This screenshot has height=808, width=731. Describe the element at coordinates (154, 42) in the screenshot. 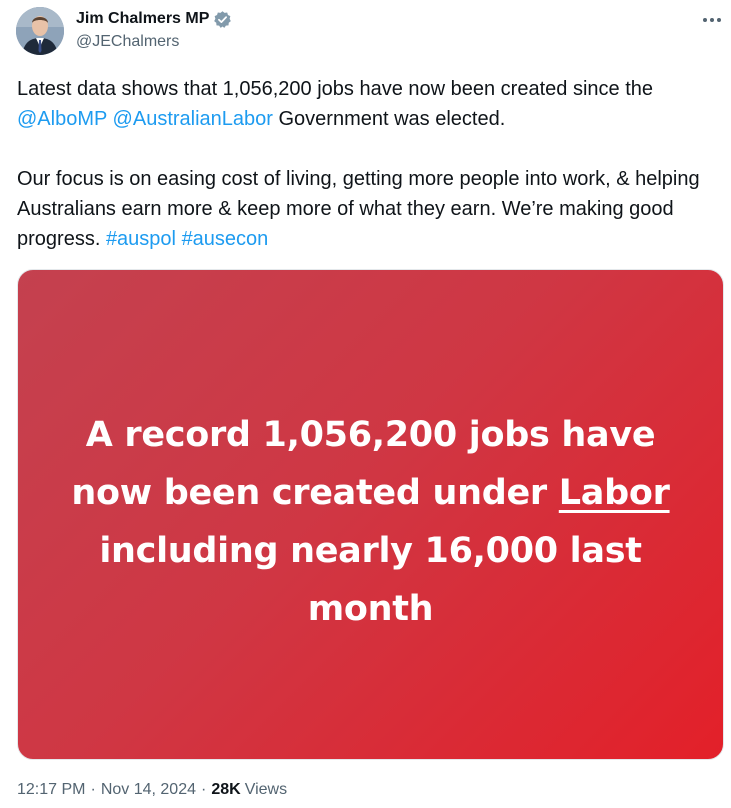

I see `author-handle: @JEChalmers` at that location.